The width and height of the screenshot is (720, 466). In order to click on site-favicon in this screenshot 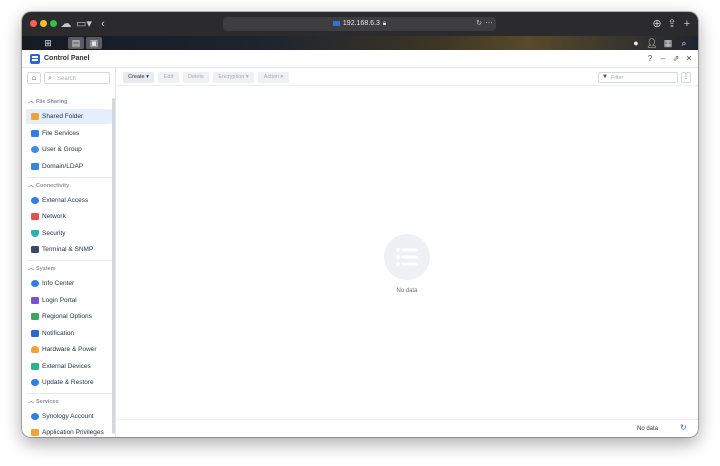, I will do `click(336, 23)`.